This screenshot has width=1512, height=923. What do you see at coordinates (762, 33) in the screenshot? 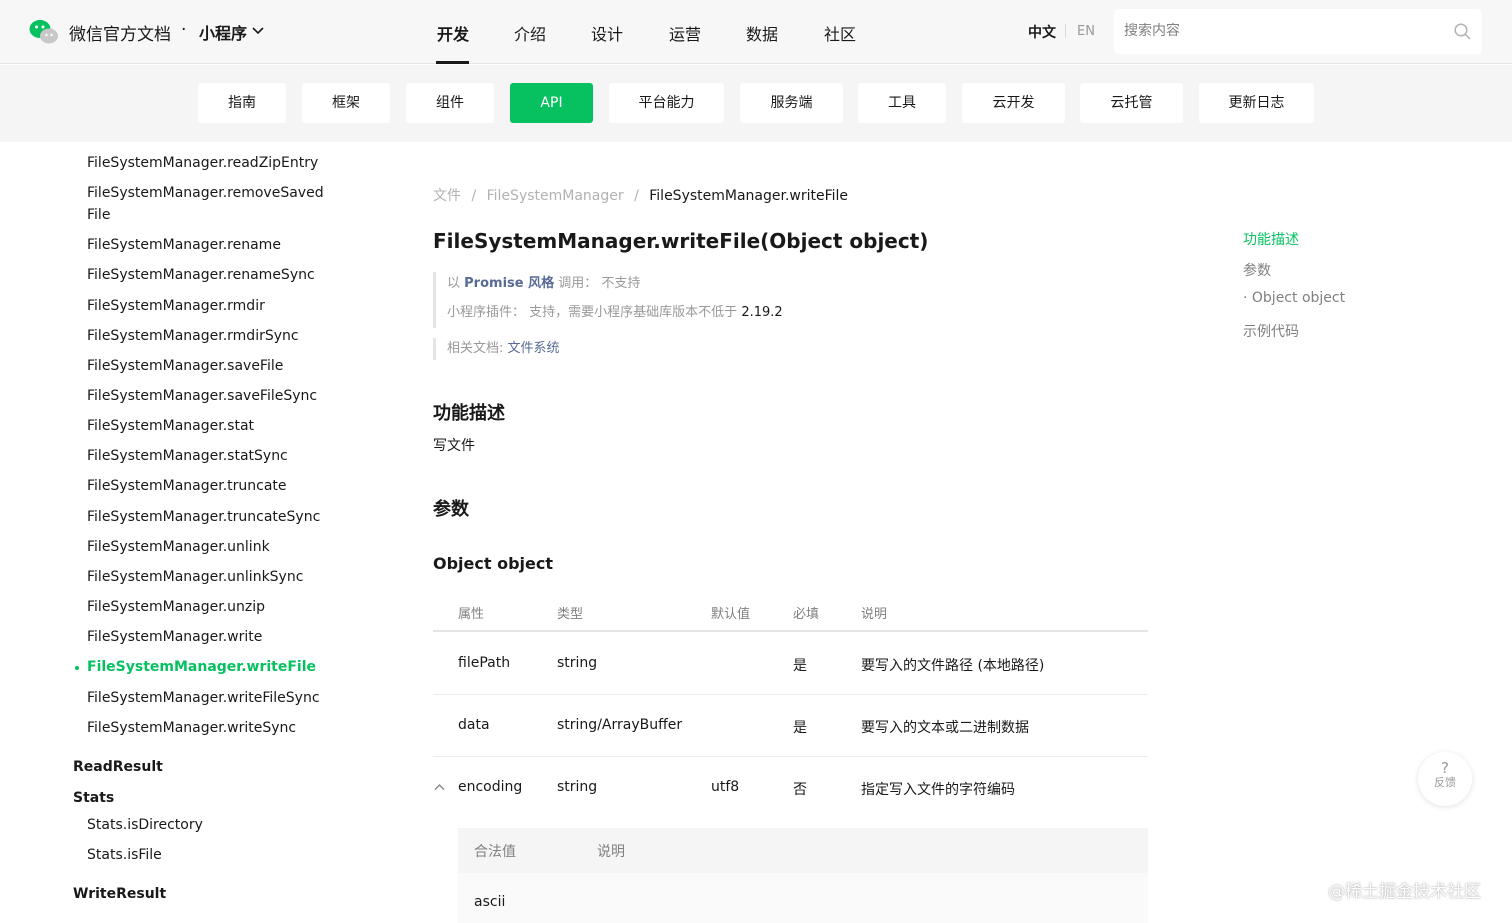
I see `nav-data: 数据` at bounding box center [762, 33].